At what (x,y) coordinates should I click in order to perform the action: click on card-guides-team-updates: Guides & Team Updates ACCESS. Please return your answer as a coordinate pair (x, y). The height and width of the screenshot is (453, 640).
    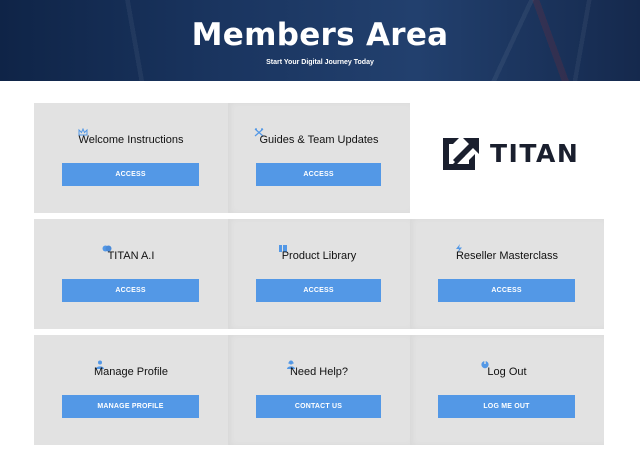
    Looking at the image, I should click on (319, 158).